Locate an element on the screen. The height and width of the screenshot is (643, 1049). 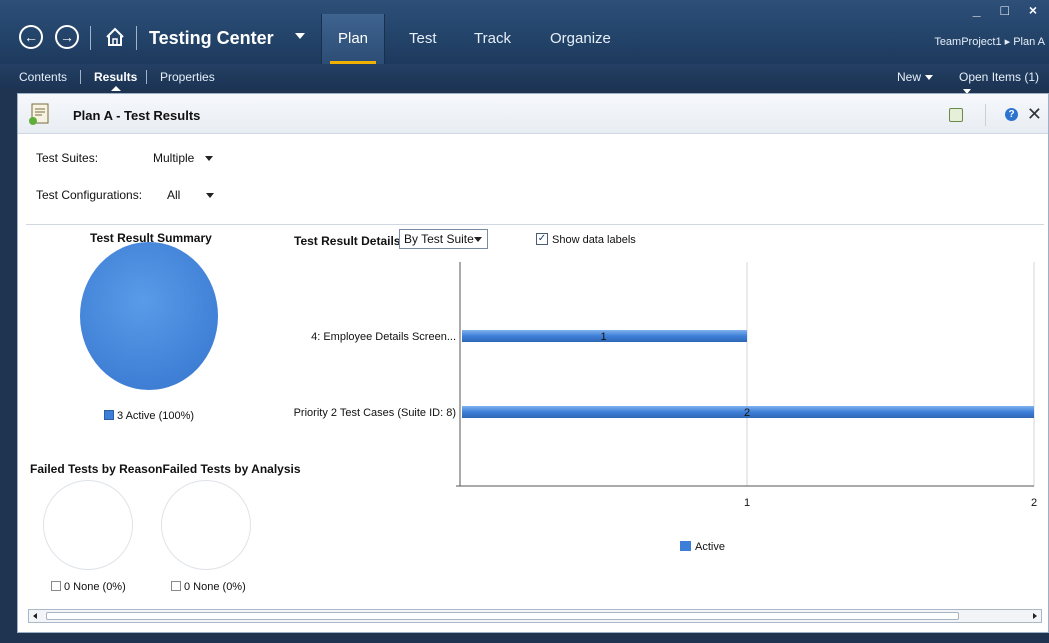
close-icon: ✕ is located at coordinates (1034, 114).